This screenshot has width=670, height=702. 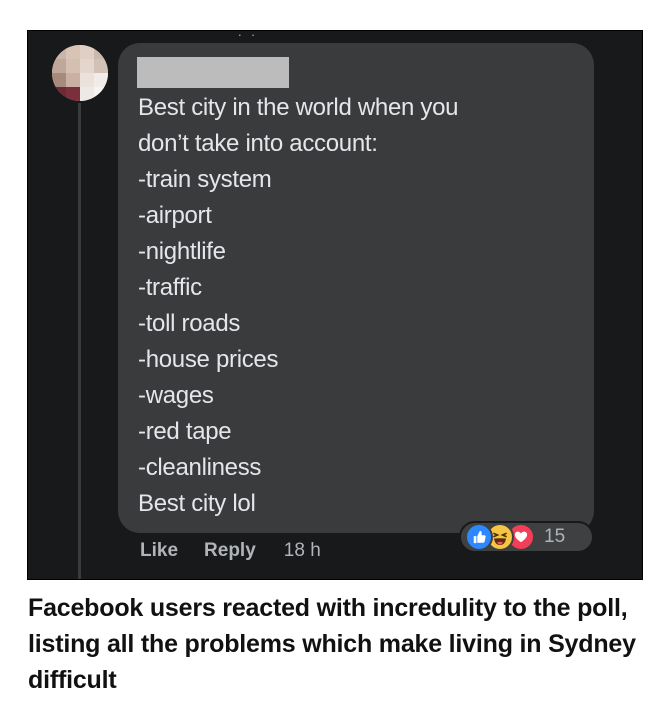 What do you see at coordinates (170, 287) in the screenshot?
I see `comment-line: -traffic` at bounding box center [170, 287].